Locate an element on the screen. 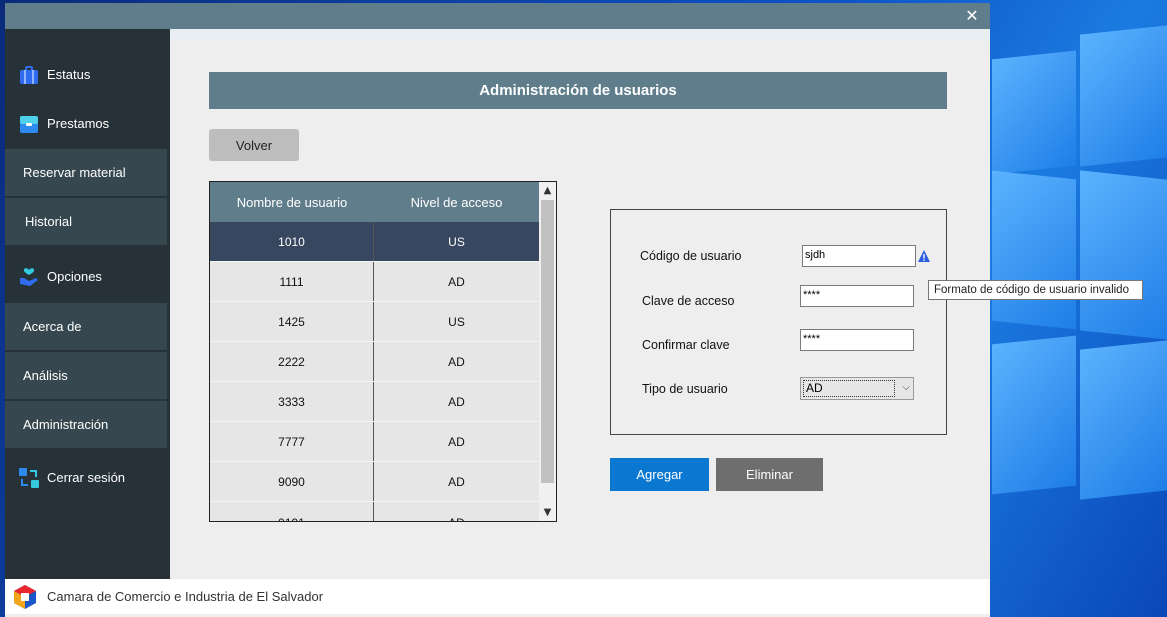 Image resolution: width=1167 pixels, height=617 pixels. page-title: Administración de usuarios is located at coordinates (578, 90).